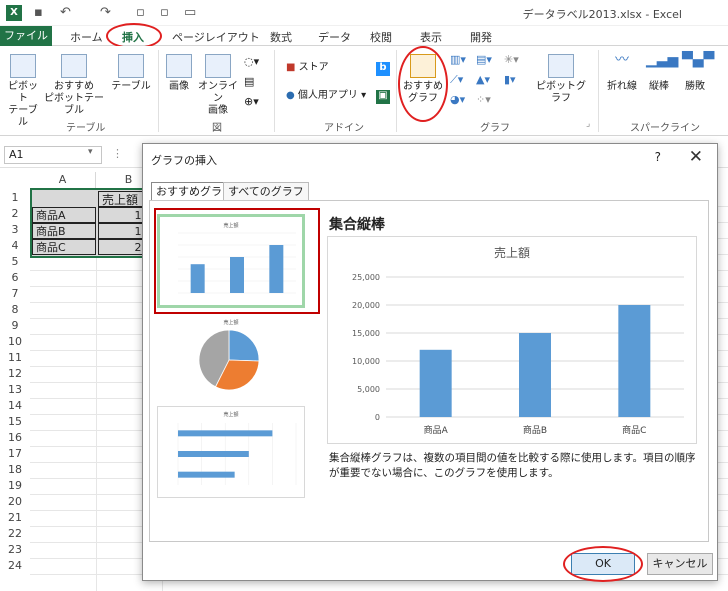 This screenshot has width=728, height=591. Describe the element at coordinates (15, 246) in the screenshot. I see `row-header: 4` at that location.